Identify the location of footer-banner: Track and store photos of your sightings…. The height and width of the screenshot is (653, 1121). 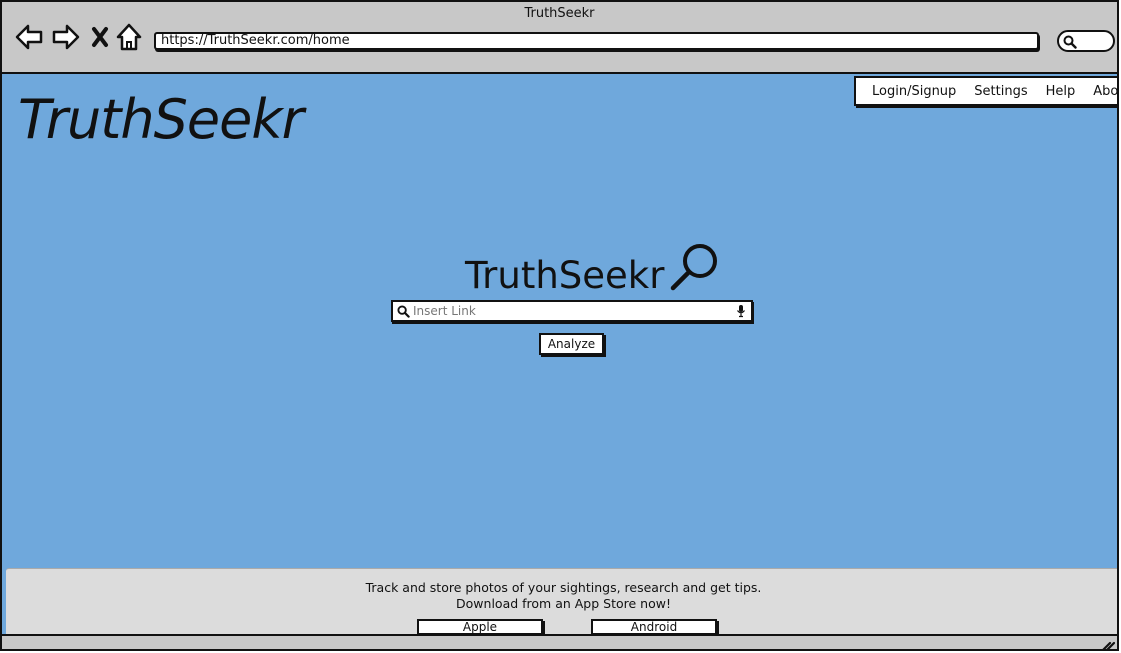
(561, 603).